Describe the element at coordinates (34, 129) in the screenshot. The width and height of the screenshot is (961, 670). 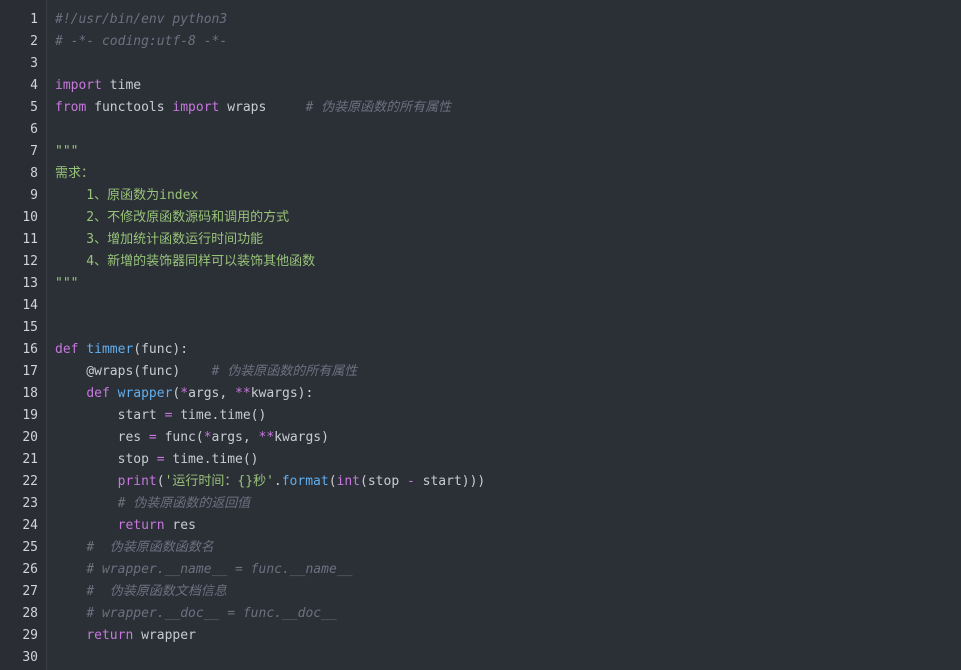
I see `line-number: 6` at that location.